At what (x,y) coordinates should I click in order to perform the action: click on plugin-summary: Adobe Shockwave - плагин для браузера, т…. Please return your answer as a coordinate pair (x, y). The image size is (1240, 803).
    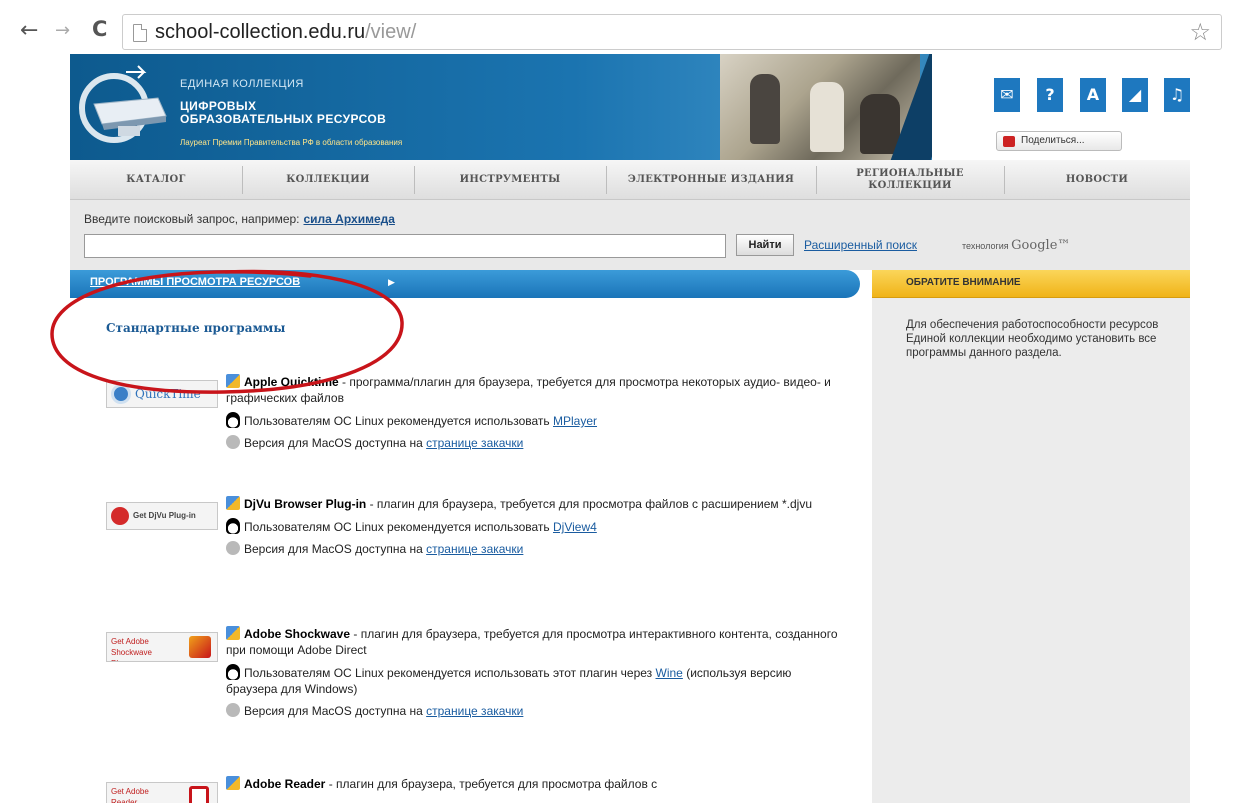
    Looking at the image, I should click on (536, 642).